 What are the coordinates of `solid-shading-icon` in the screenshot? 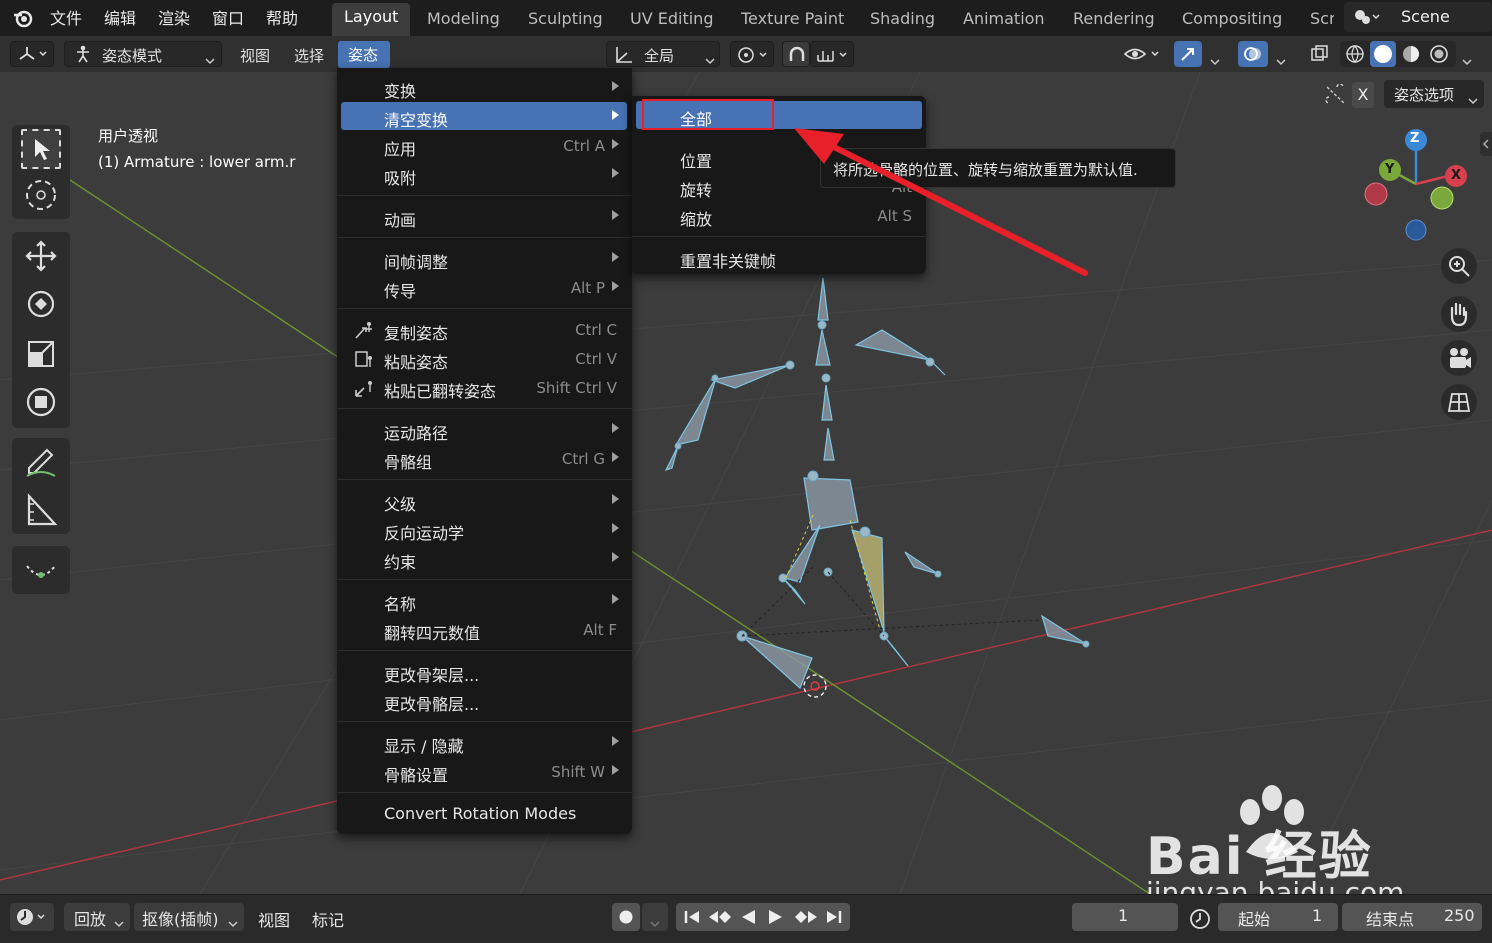 It's located at (1383, 54).